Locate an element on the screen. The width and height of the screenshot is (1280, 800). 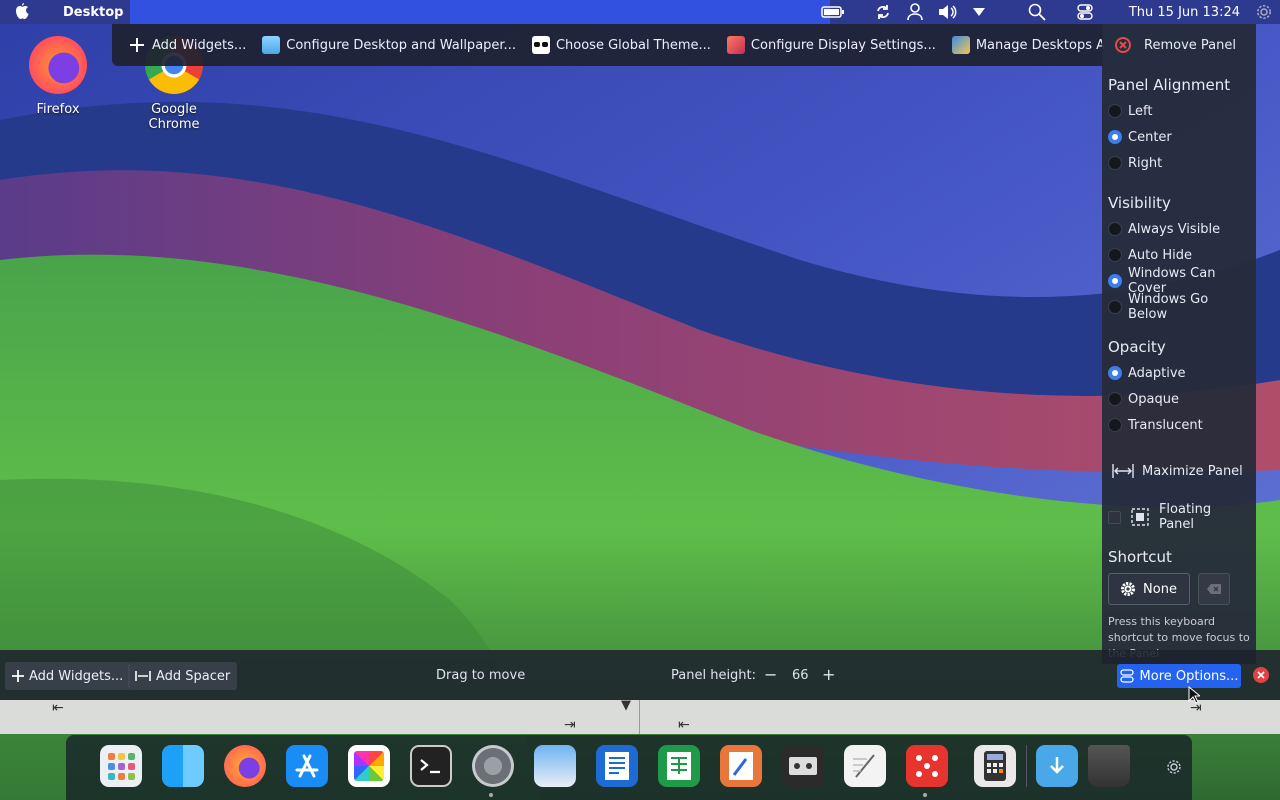
menu-bar-highlight is located at coordinates (480, 12).